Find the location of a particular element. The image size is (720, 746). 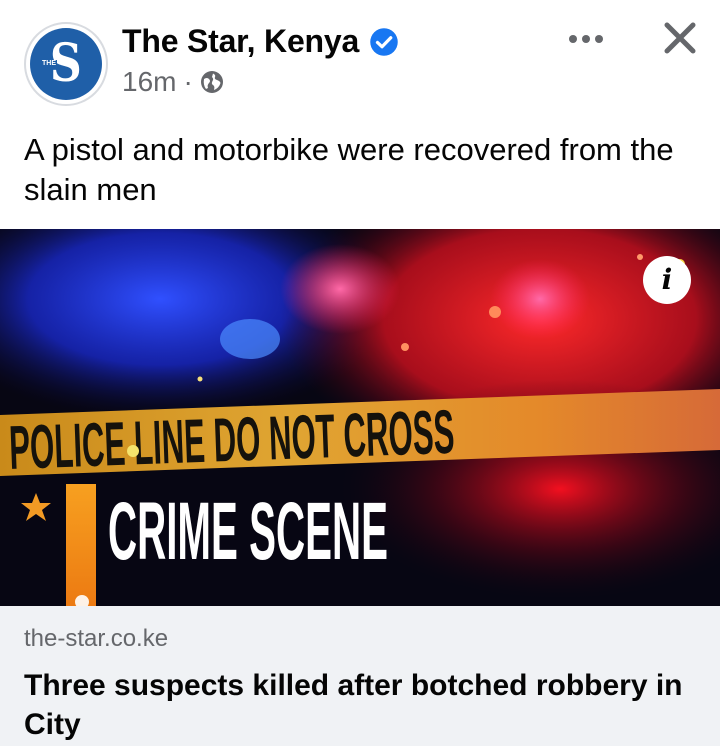

globe-icon is located at coordinates (212, 82).